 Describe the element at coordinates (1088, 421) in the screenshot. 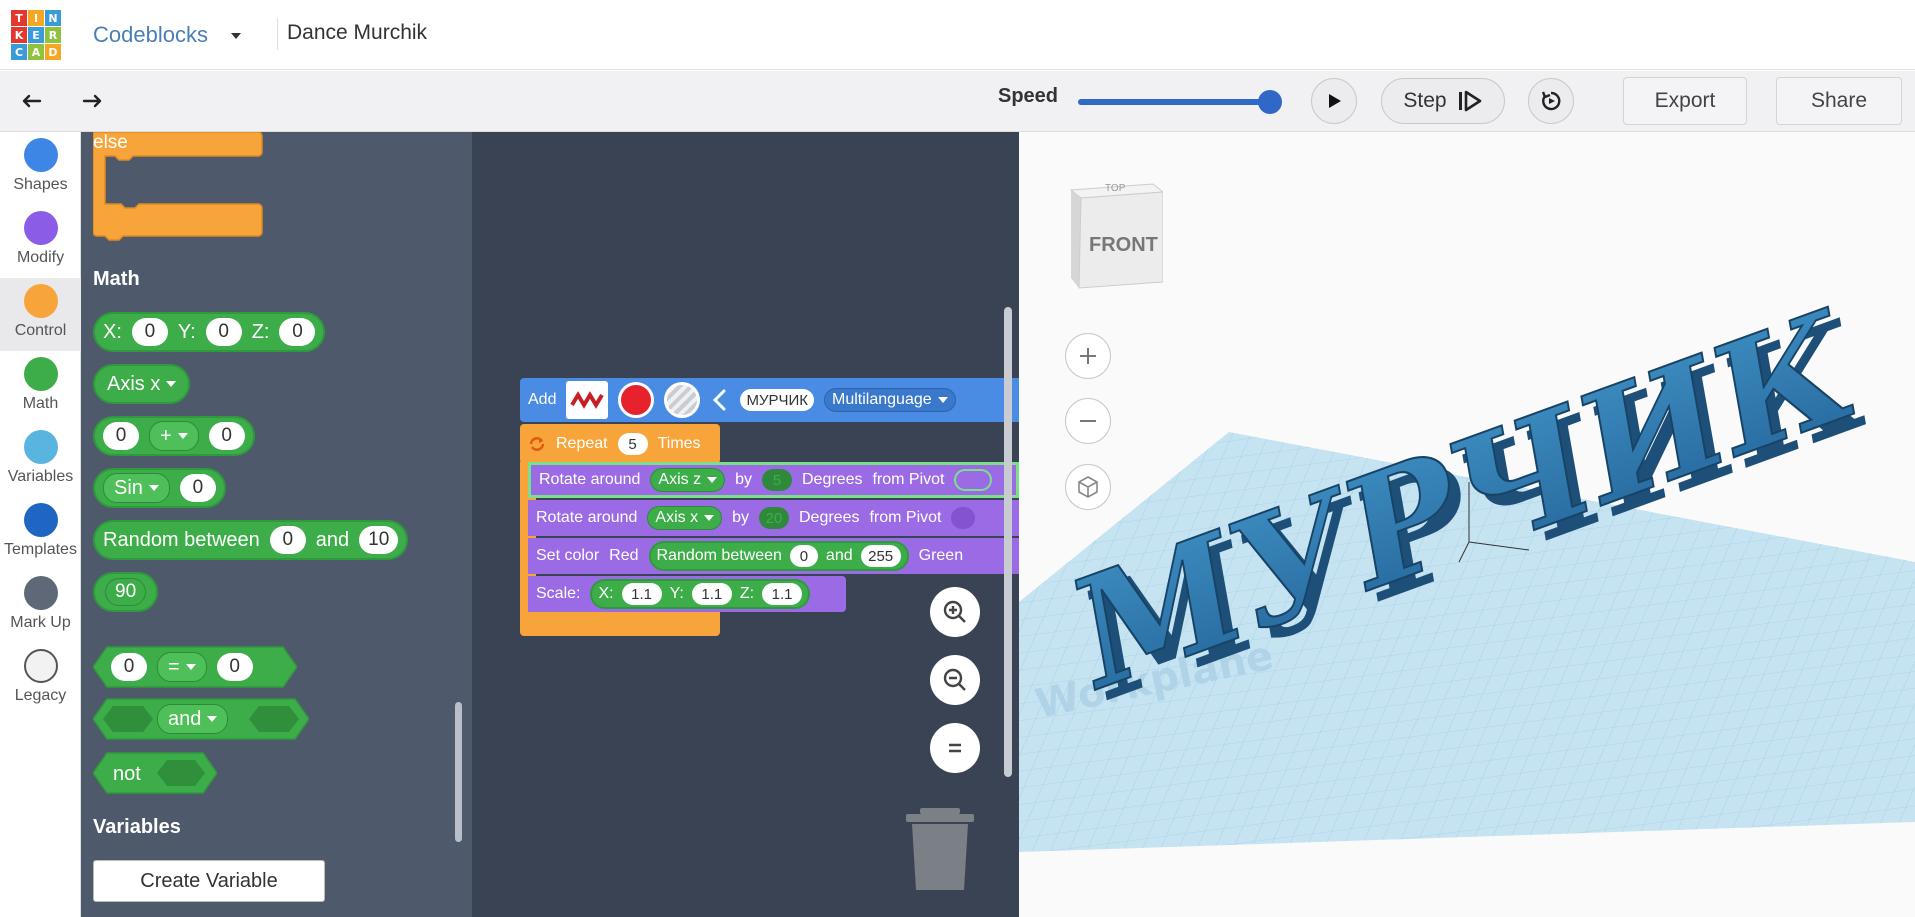

I see `view-zoom-out-button` at that location.